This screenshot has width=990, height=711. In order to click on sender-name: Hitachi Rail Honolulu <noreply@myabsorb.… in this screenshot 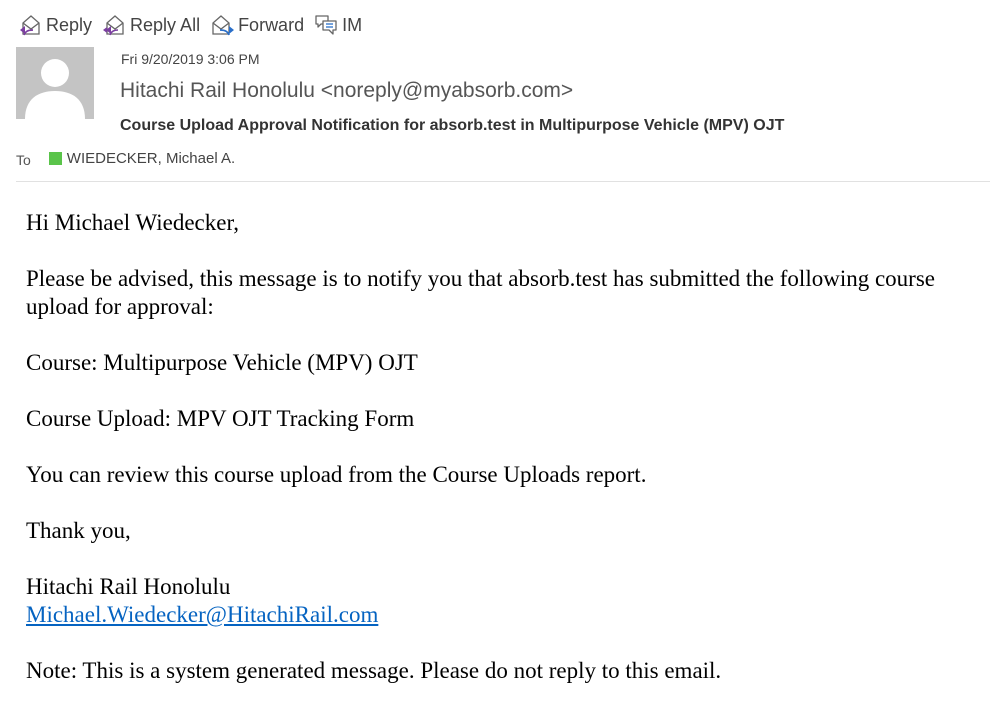, I will do `click(346, 91)`.